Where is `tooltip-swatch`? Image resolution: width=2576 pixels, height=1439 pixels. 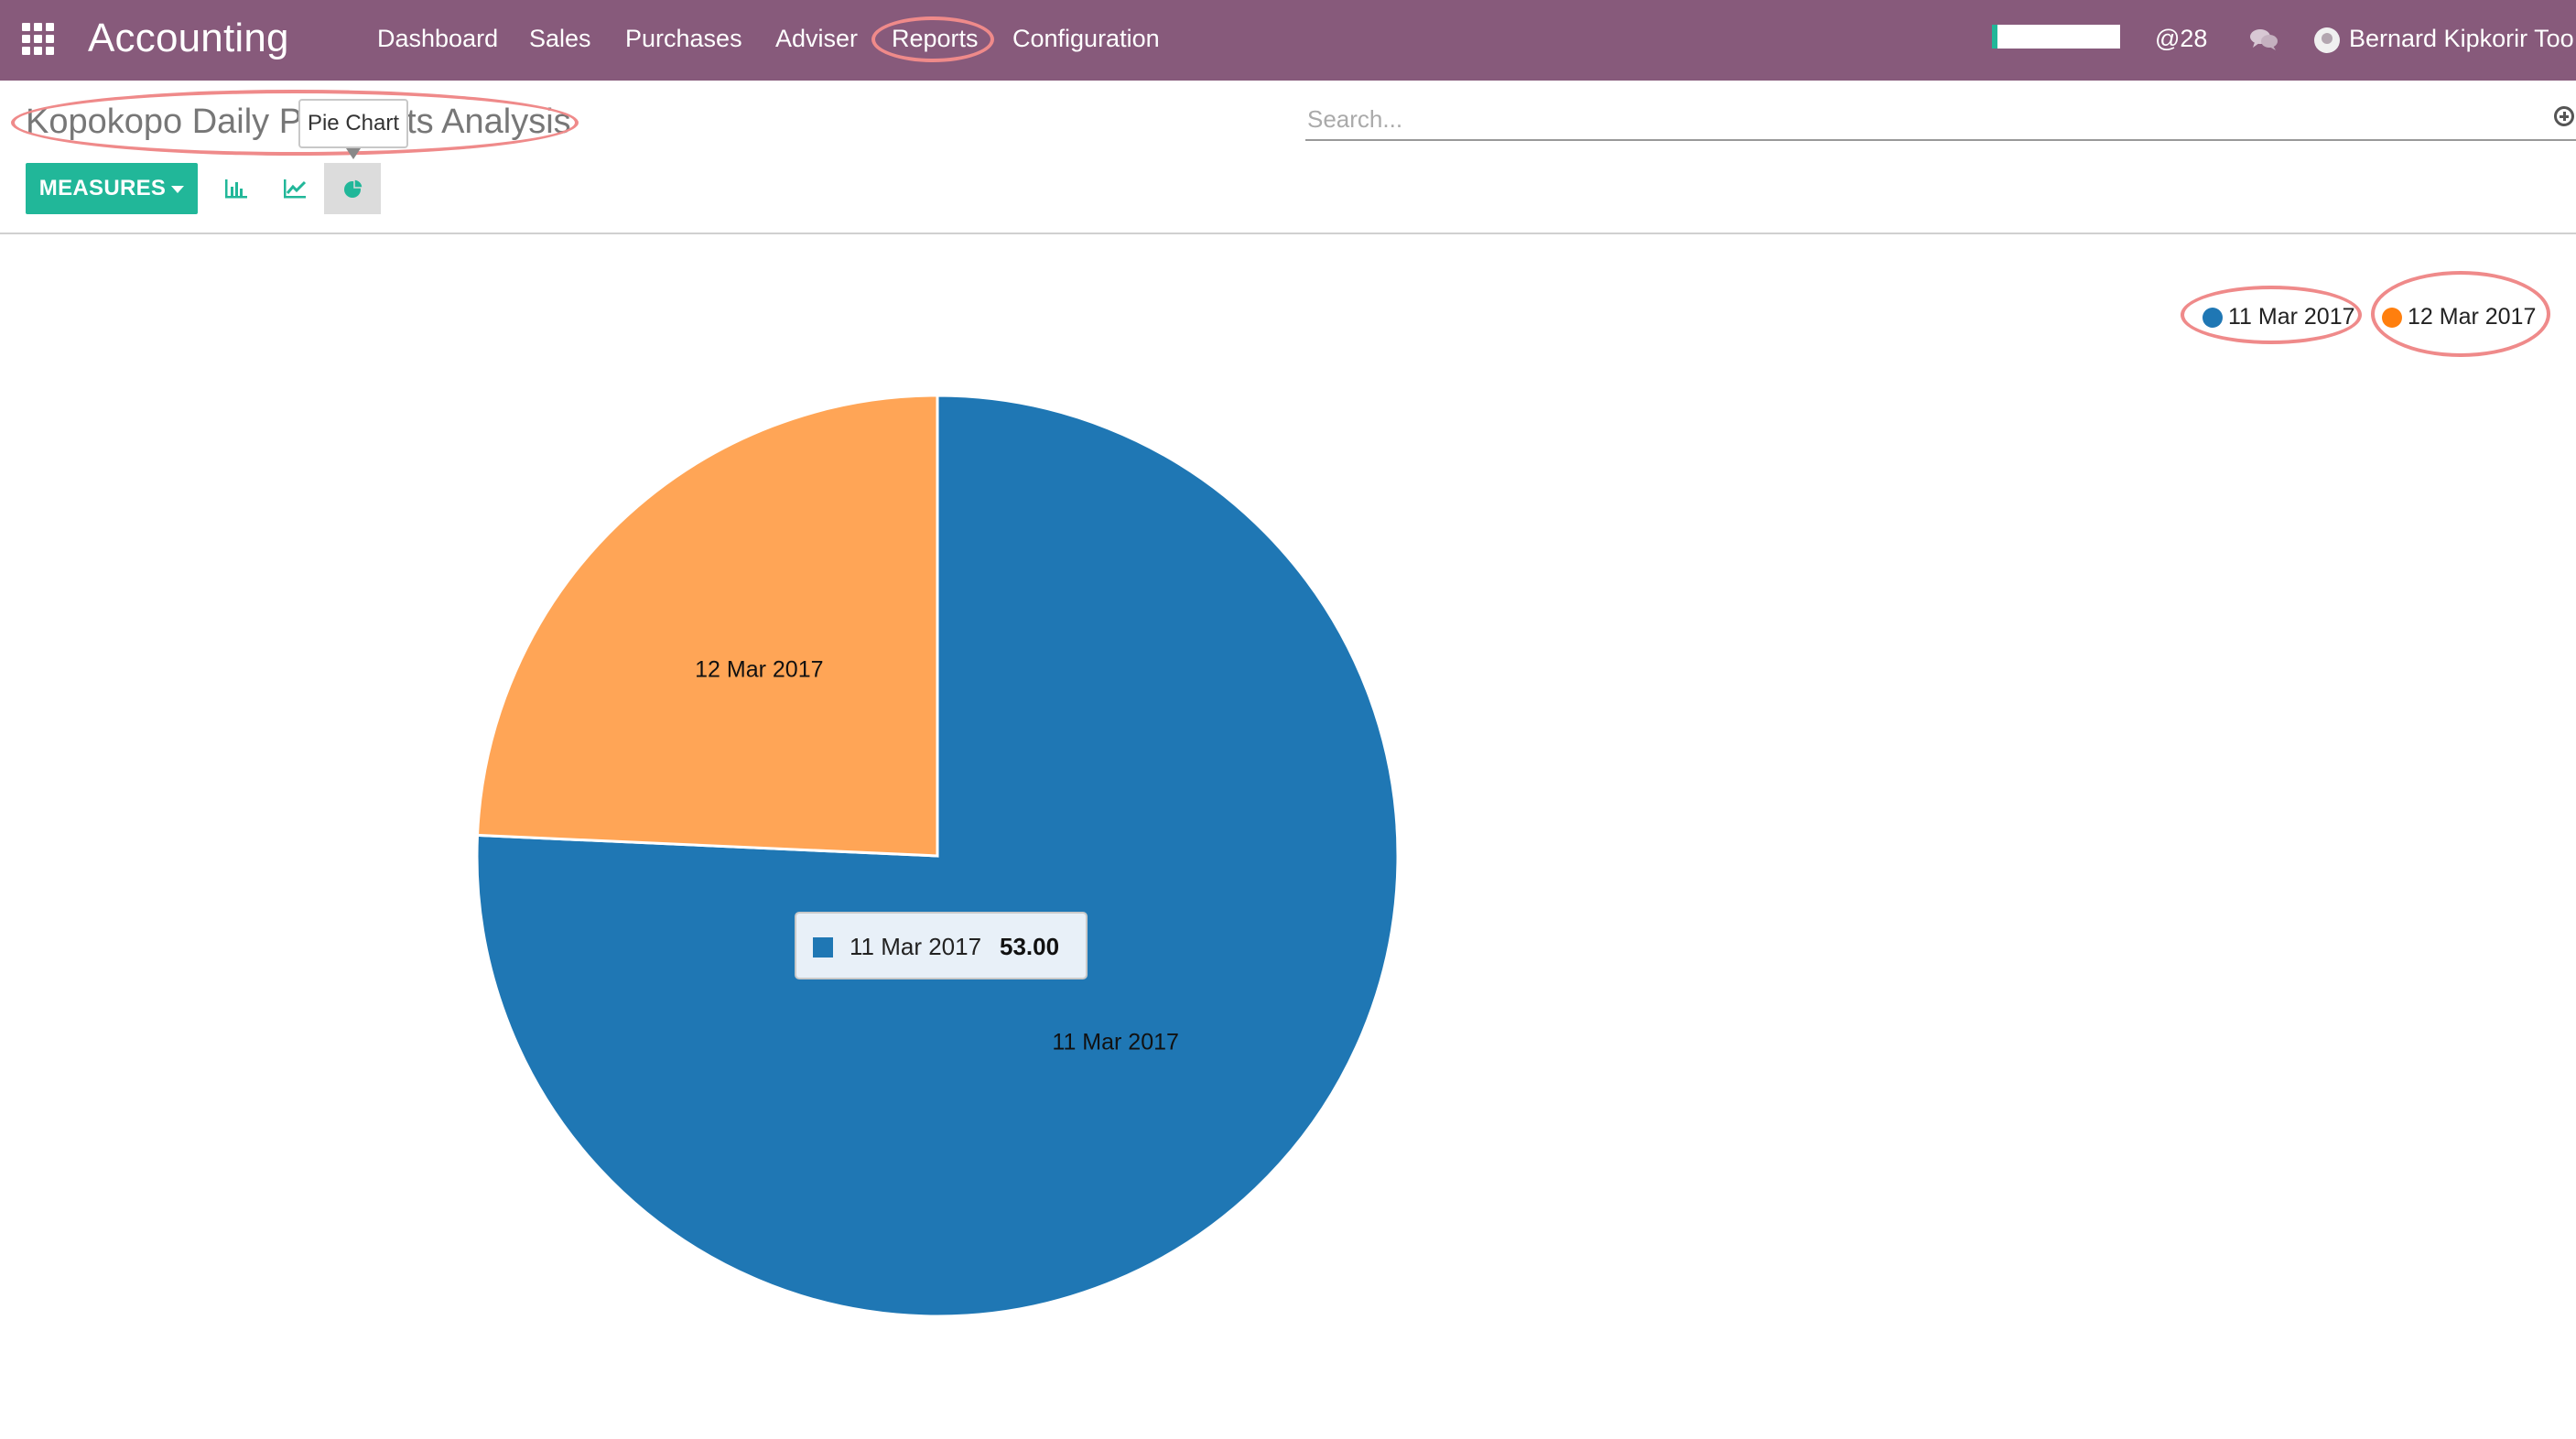 tooltip-swatch is located at coordinates (823, 947).